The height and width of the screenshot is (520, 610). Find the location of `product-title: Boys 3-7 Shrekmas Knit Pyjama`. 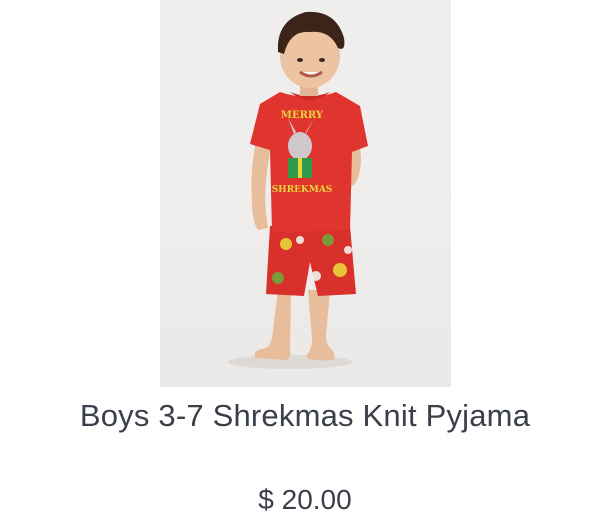

product-title: Boys 3-7 Shrekmas Knit Pyjama is located at coordinates (305, 416).